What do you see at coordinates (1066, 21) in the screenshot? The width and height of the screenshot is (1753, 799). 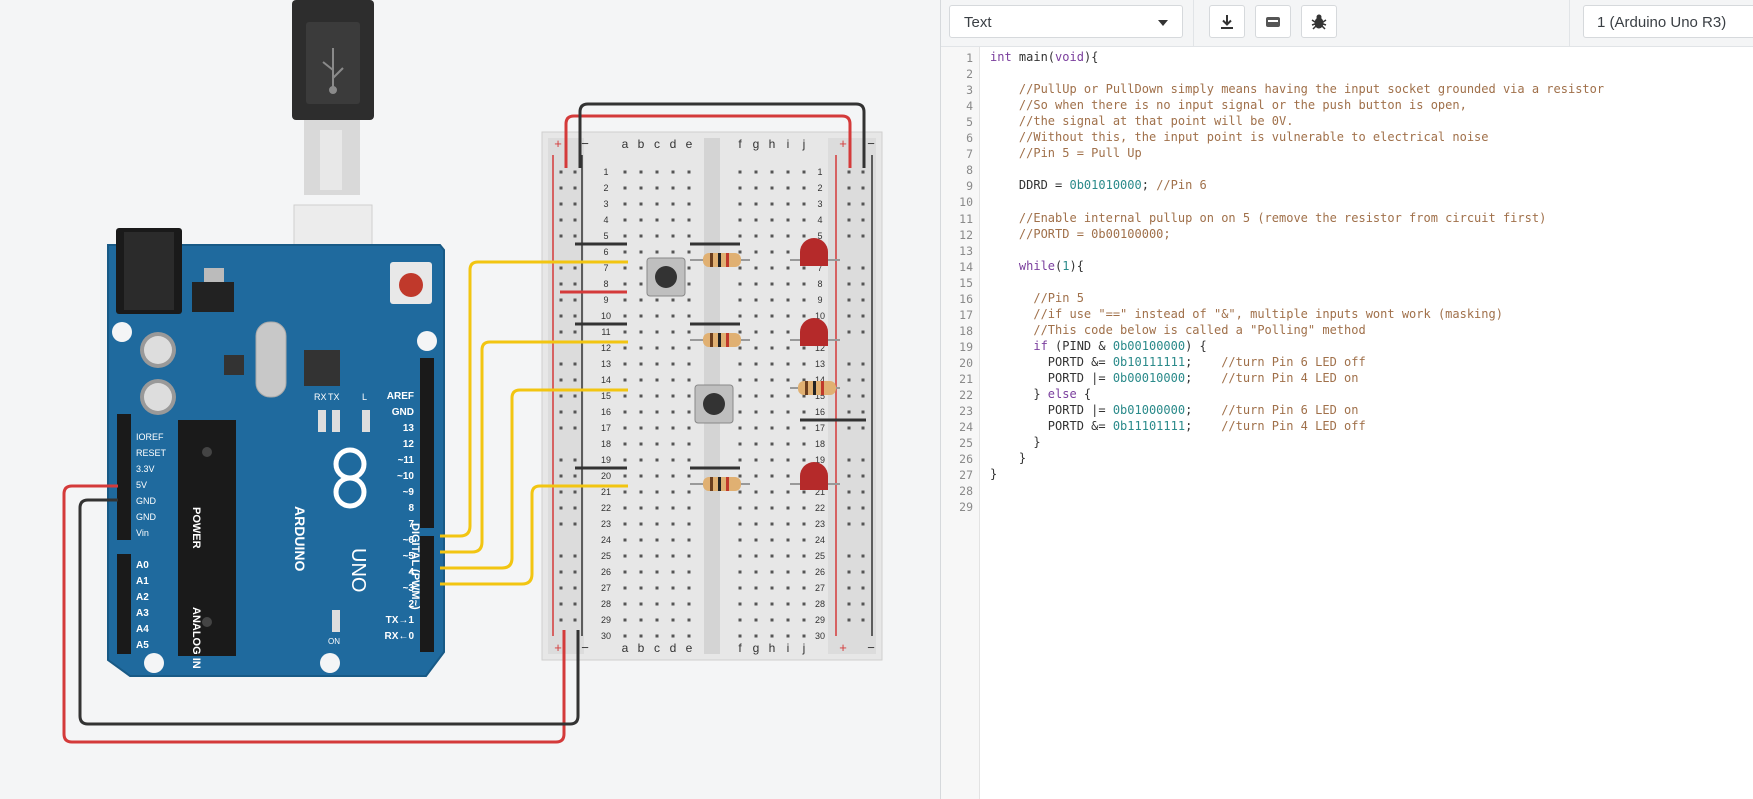 I see `editor-mode-select: Text` at bounding box center [1066, 21].